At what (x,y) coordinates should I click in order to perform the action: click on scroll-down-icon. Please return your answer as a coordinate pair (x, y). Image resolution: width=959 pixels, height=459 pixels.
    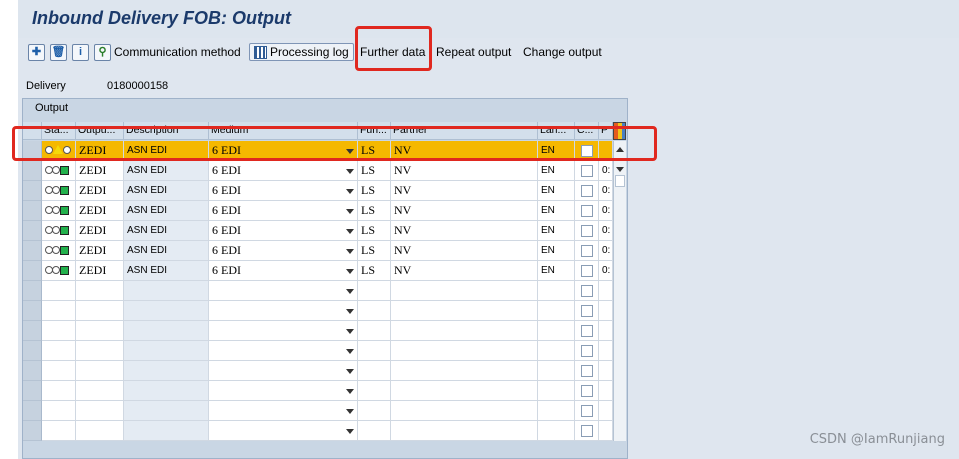
    Looking at the image, I should click on (620, 169).